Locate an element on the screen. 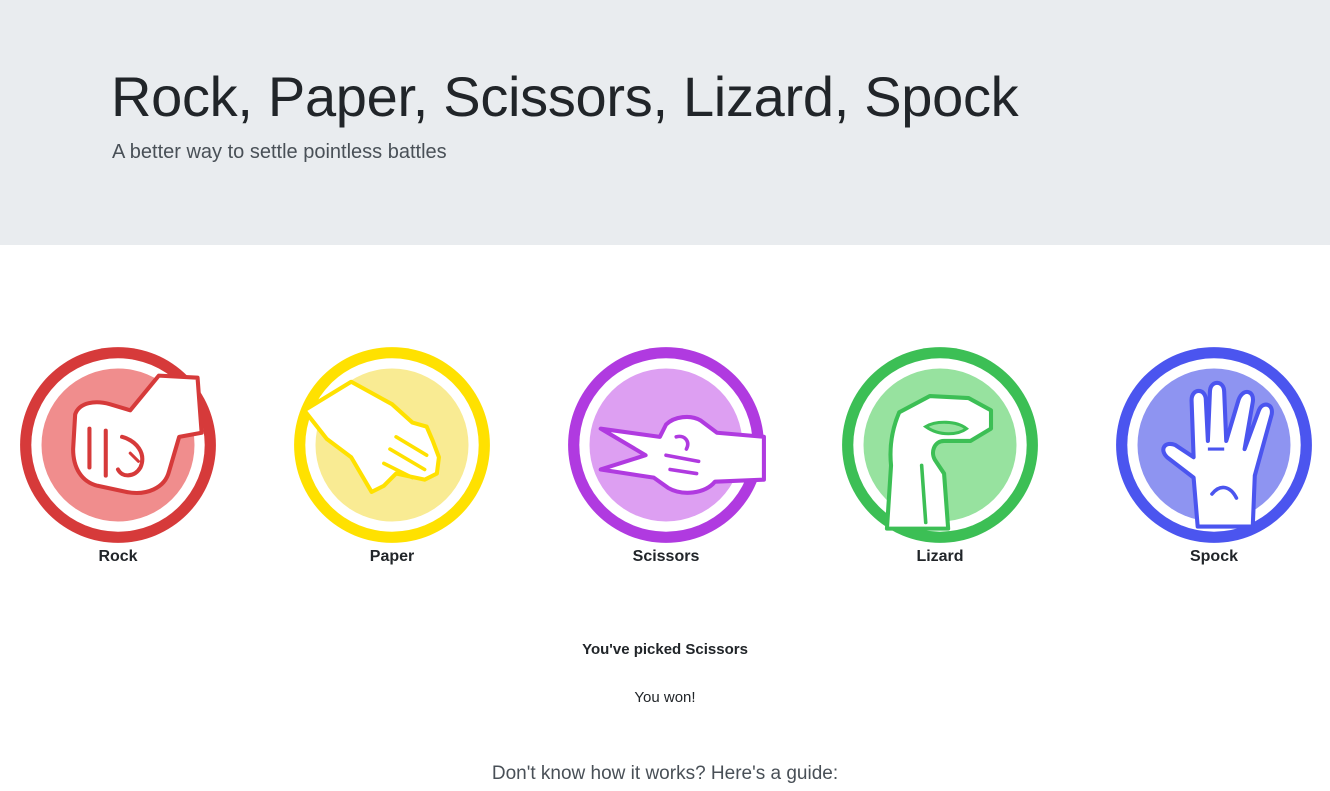  choice-paper: Paper is located at coordinates (392, 458).